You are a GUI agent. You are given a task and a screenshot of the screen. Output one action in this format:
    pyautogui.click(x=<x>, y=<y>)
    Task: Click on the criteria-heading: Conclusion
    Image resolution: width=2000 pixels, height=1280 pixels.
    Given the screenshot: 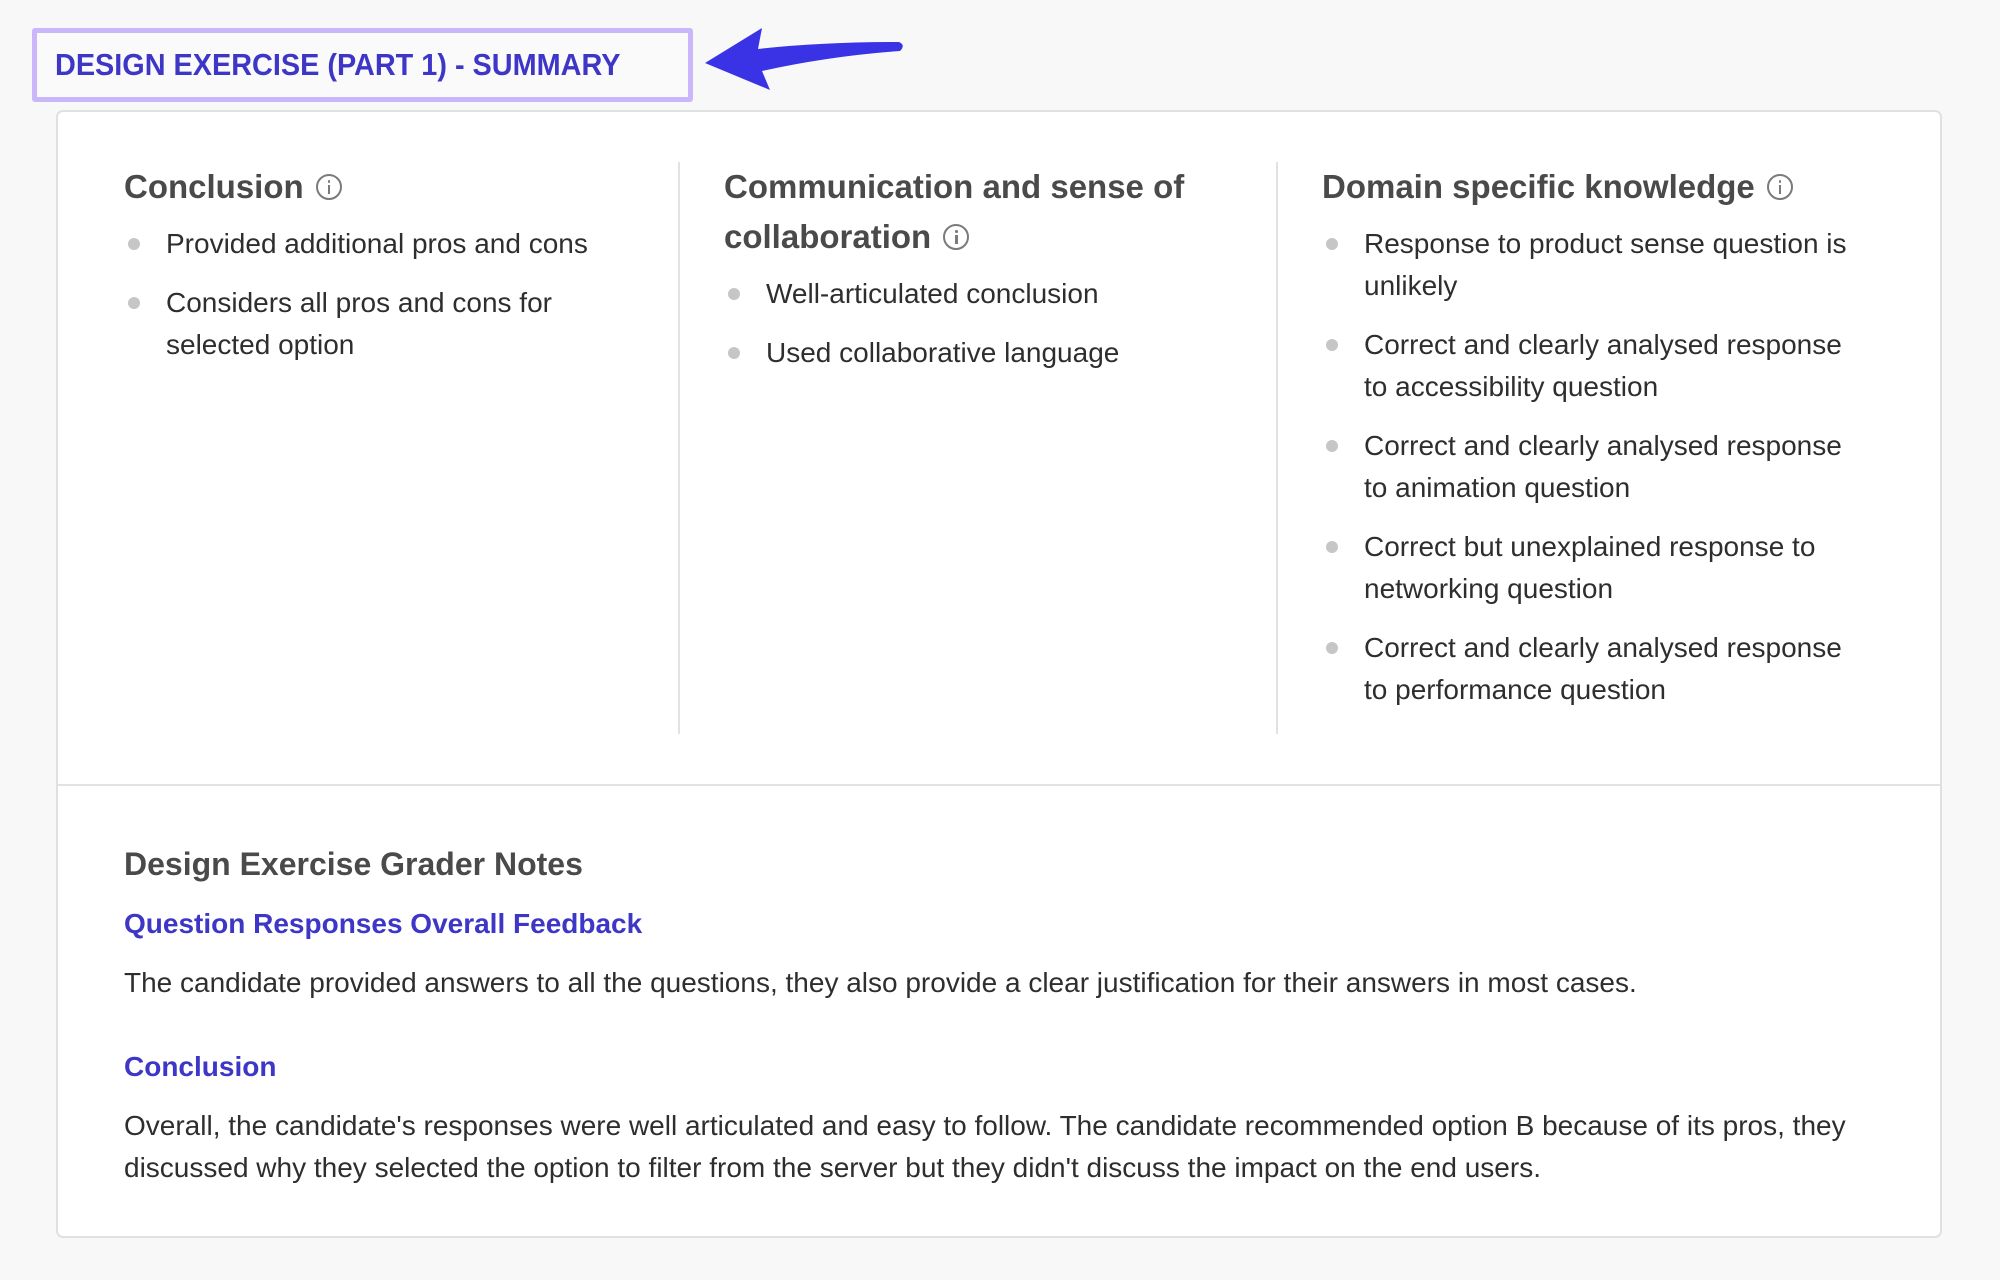 What is the action you would take?
    pyautogui.click(x=381, y=187)
    